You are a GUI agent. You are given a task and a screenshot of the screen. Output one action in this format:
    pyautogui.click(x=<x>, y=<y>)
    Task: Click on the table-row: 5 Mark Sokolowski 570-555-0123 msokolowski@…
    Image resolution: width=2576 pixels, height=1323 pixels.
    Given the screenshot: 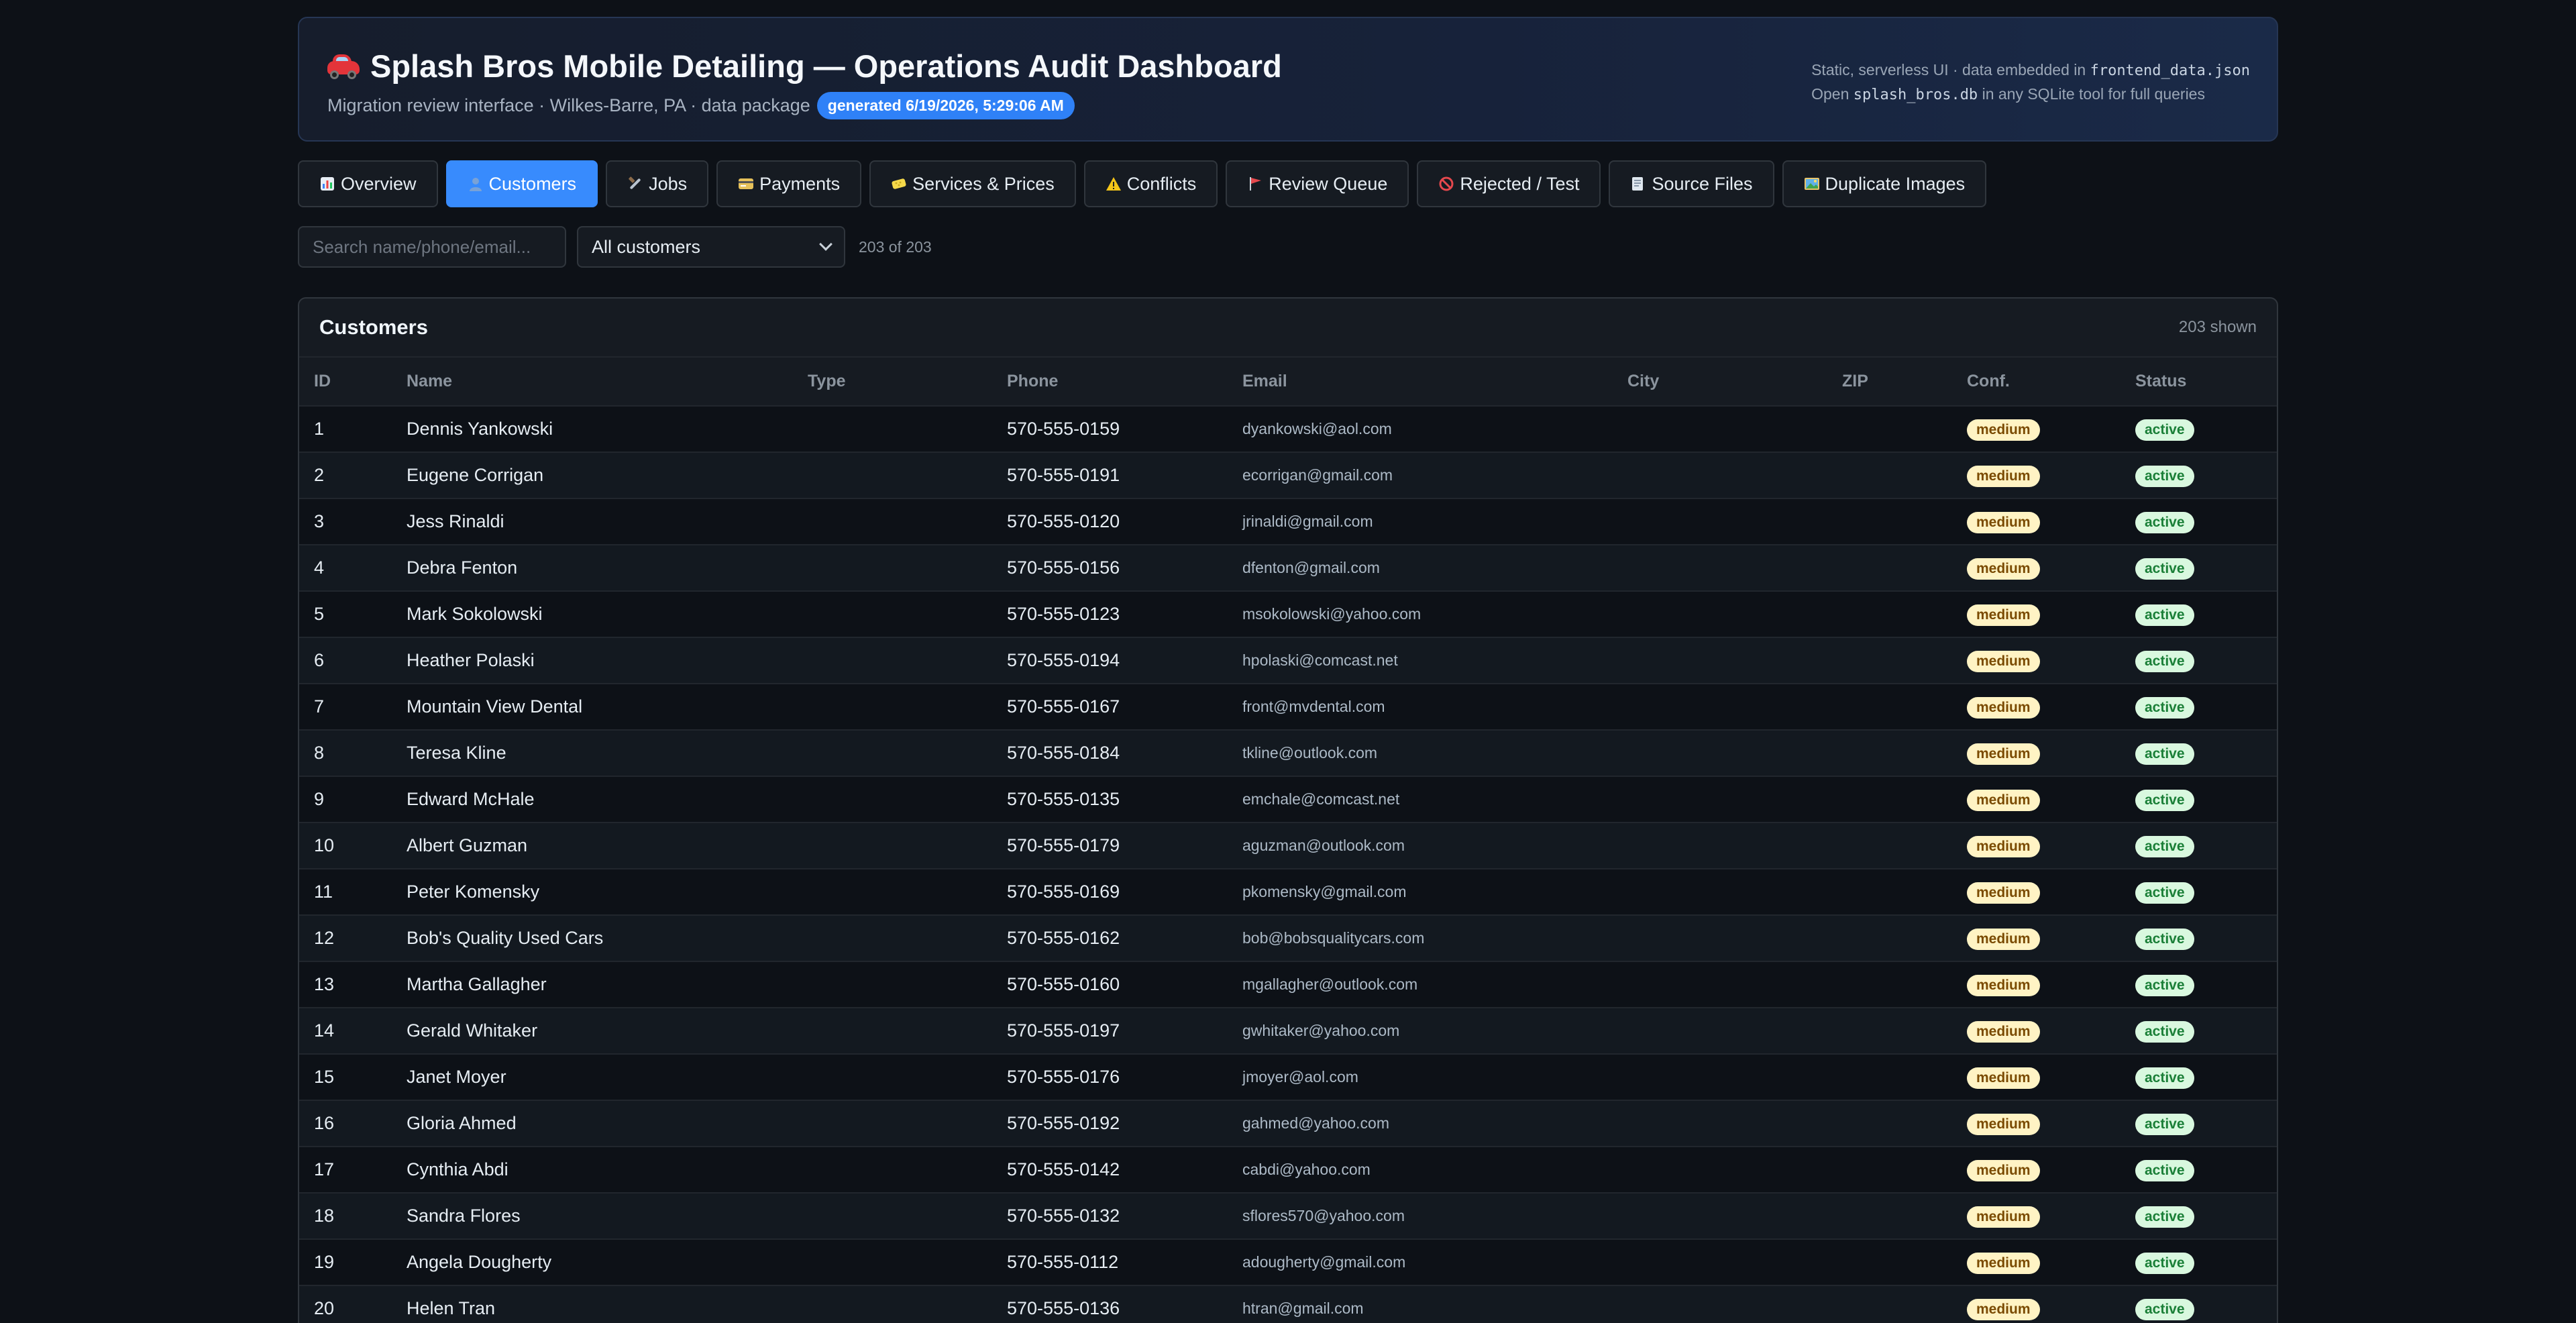 What is the action you would take?
    pyautogui.click(x=1288, y=614)
    